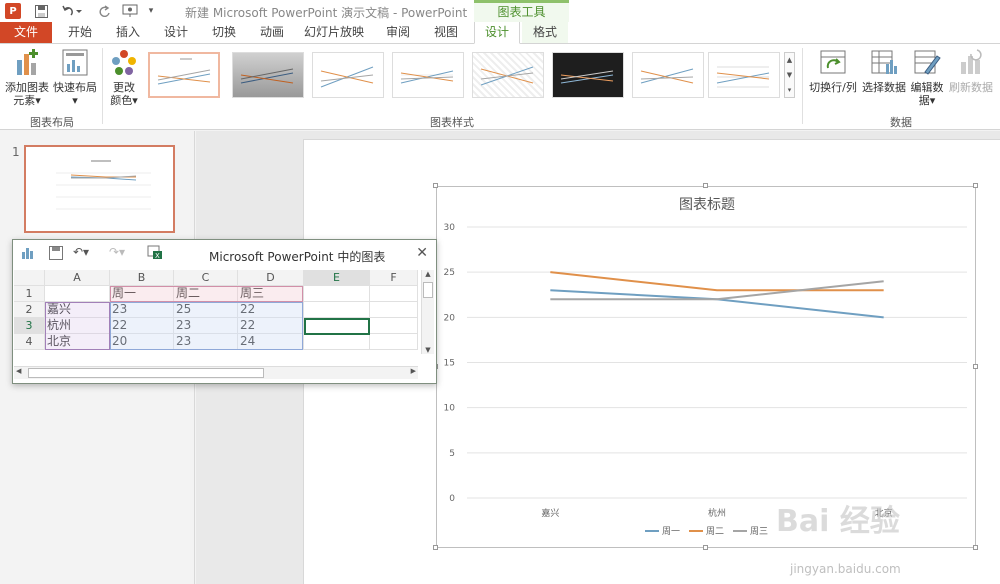  I want to click on series-name-range, so click(206, 294).